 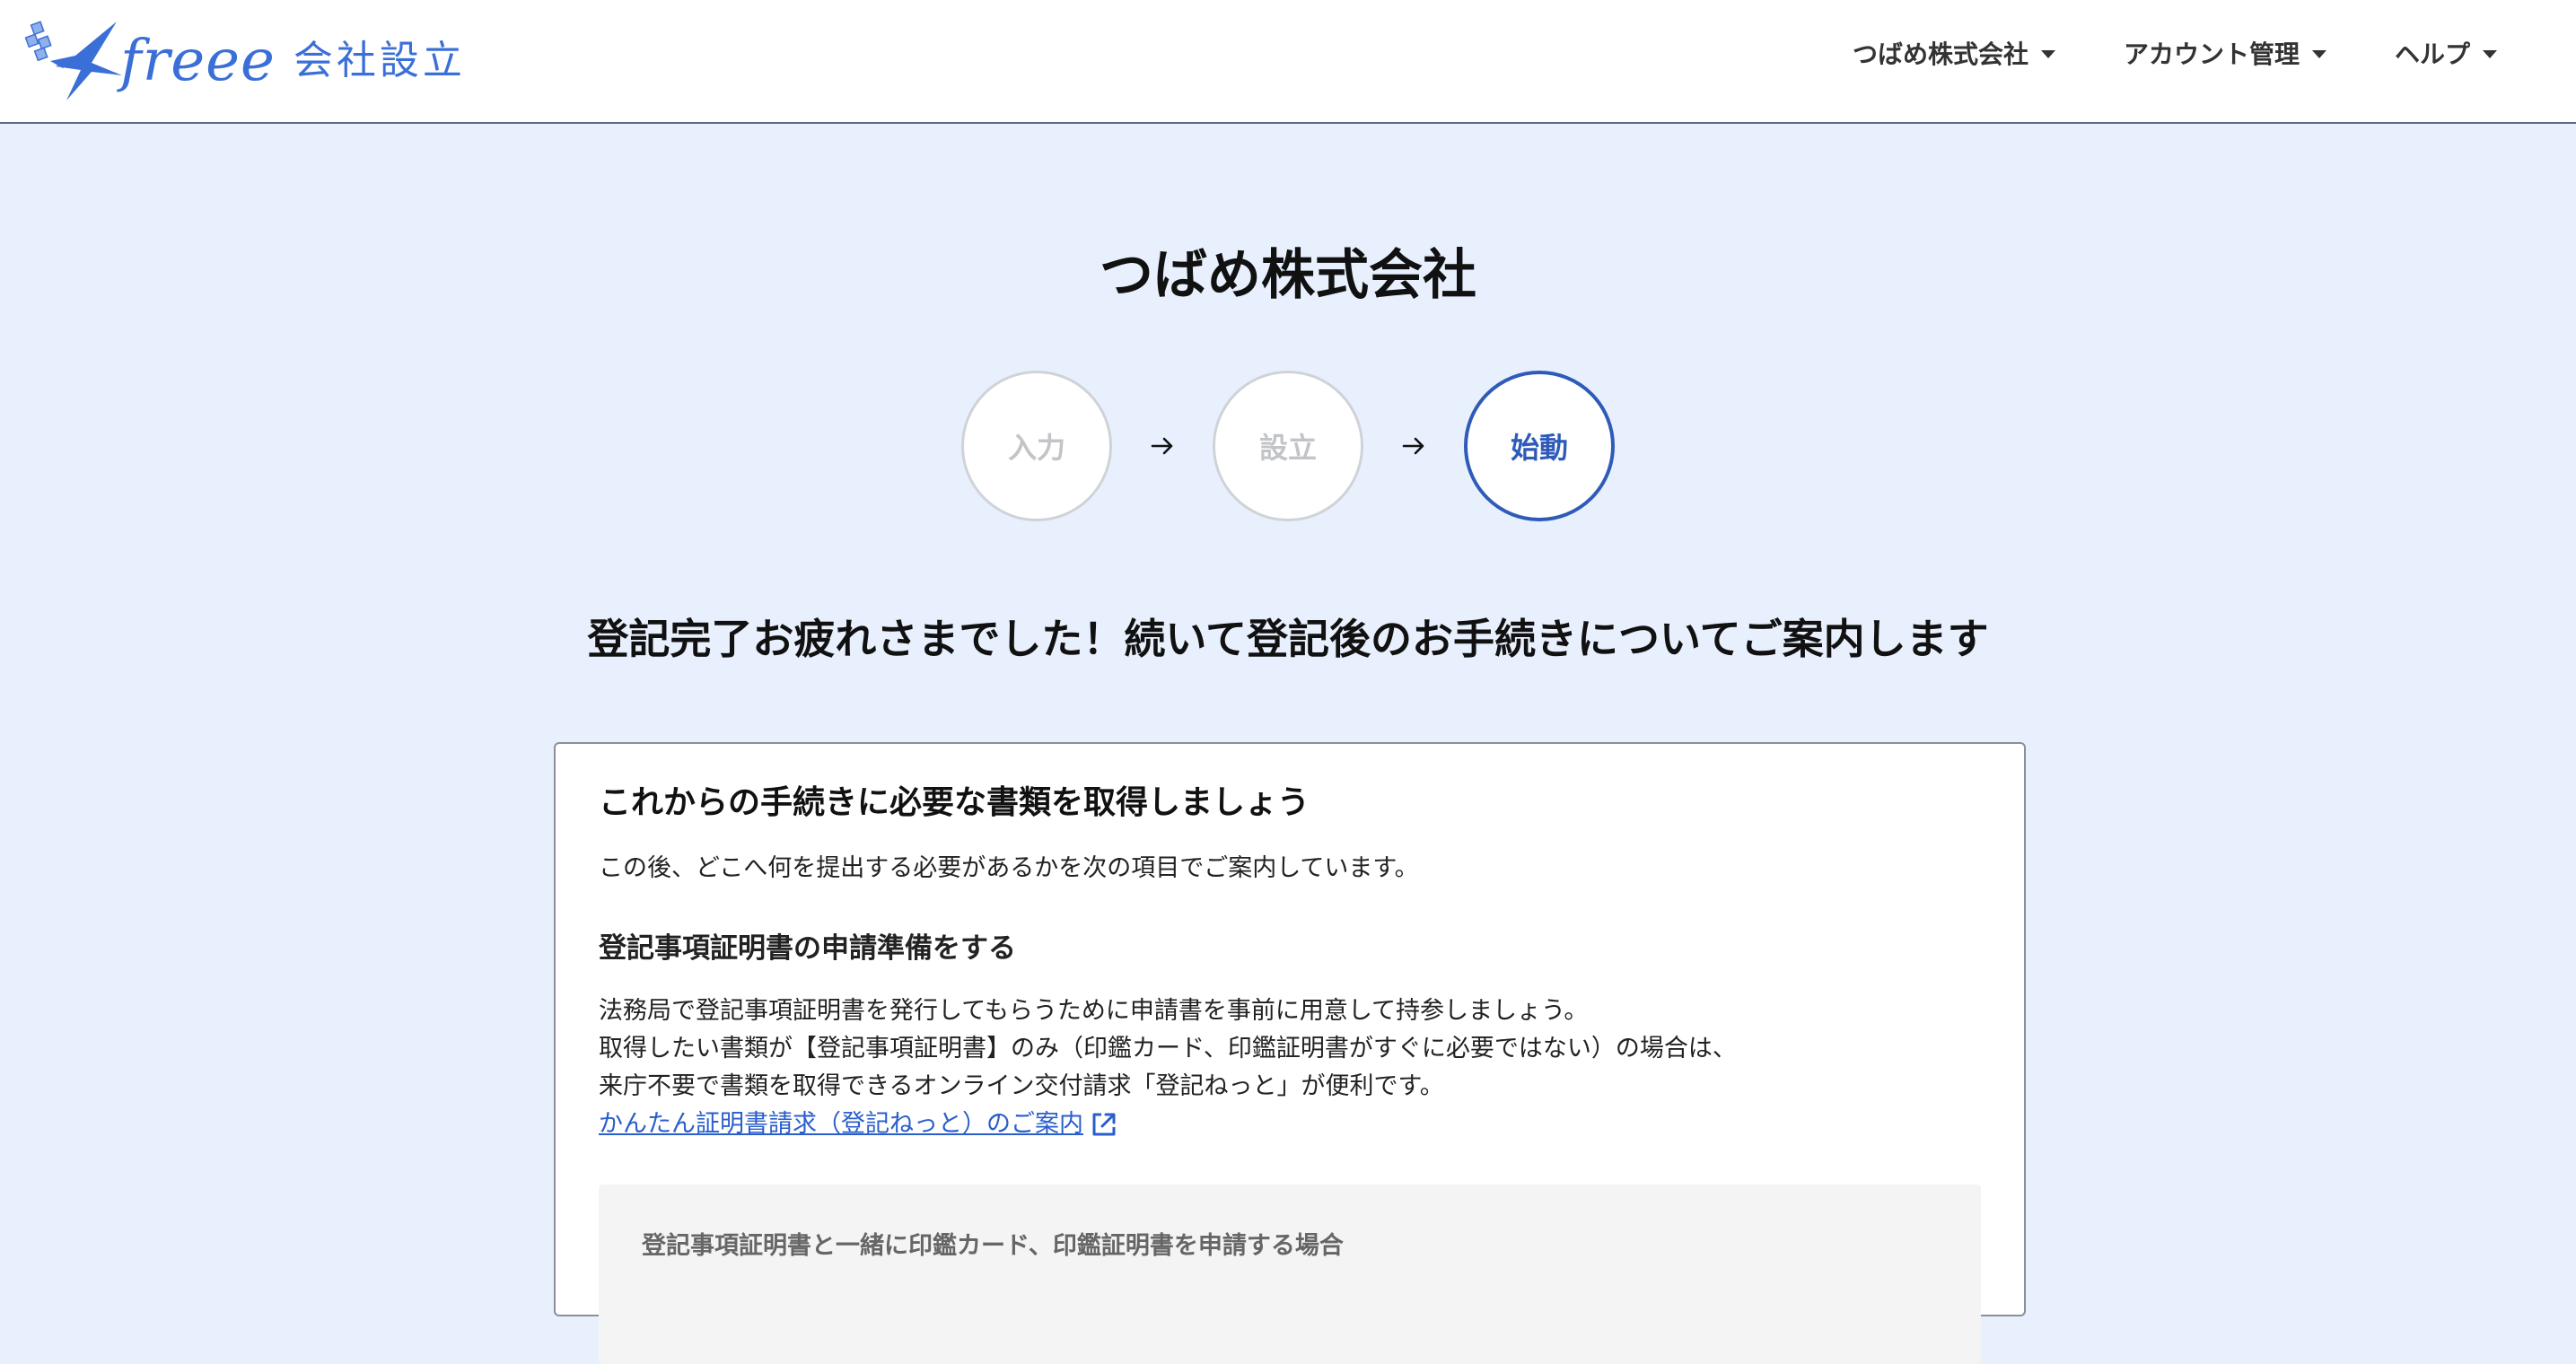 I want to click on top-header: freee 会社設立 つばめ株式会社 アカウント管理 ヘルプ, so click(x=1288, y=62).